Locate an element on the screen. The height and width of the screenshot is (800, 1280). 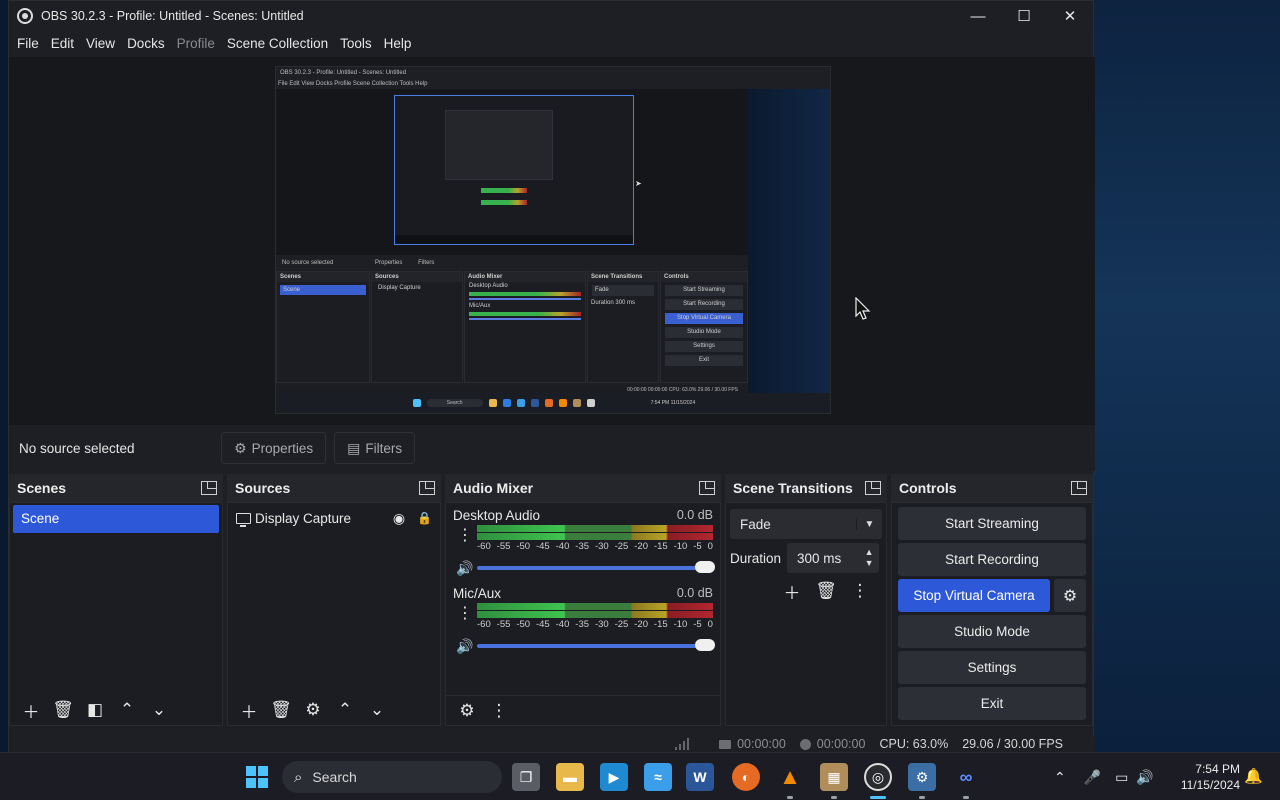
meter-scale-tick: -30 is located at coordinates (601, 624).